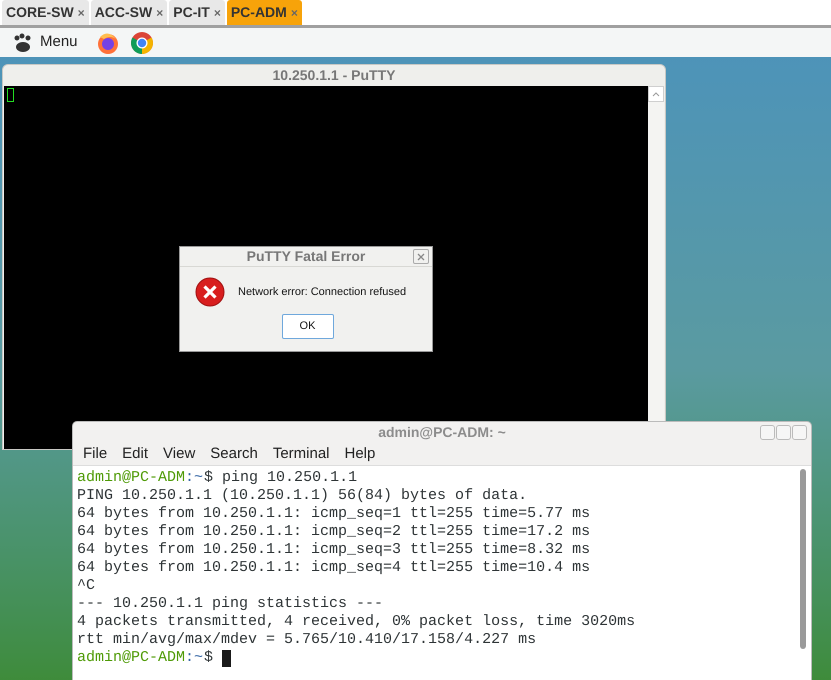  What do you see at coordinates (334, 550) in the screenshot?
I see `output-line: 64 bytes from 10.250.1.1: icmp_seq=3 ttl=255 time=8.32 ms` at bounding box center [334, 550].